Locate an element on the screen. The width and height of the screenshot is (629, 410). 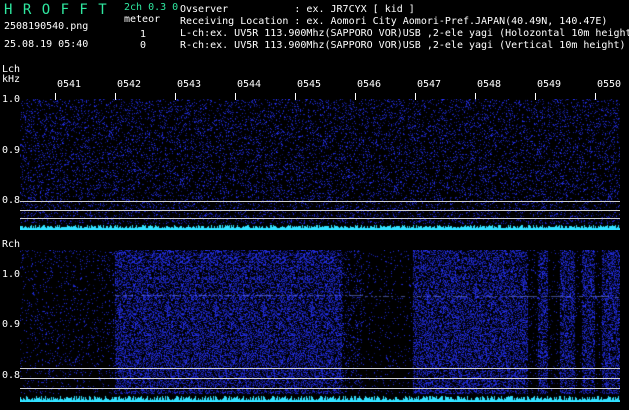
observer-info: Ovserver : ex. JR7CYX [ kid ] is located at coordinates (297, 9).